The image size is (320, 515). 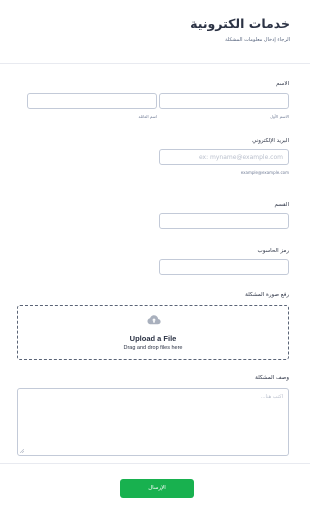 What do you see at coordinates (224, 101) in the screenshot?
I see `first-name-input` at bounding box center [224, 101].